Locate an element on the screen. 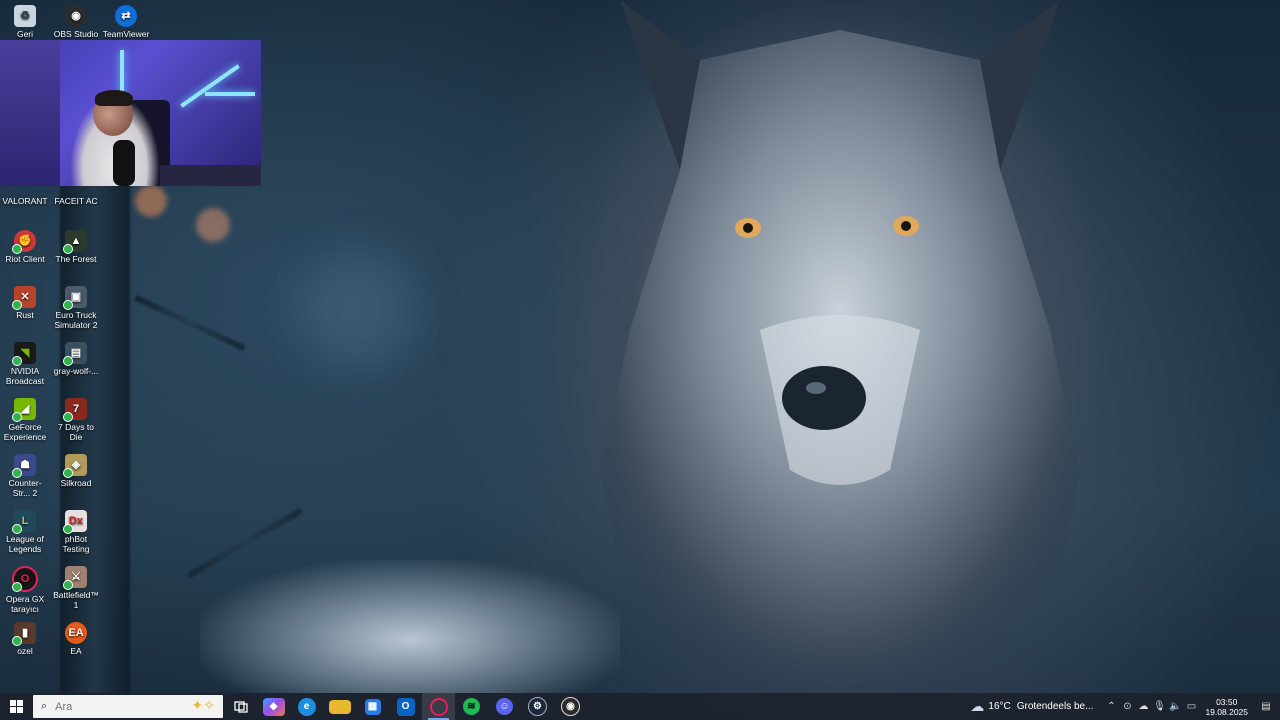 The width and height of the screenshot is (1280, 720). taskbar-edge: e is located at coordinates (306, 706).